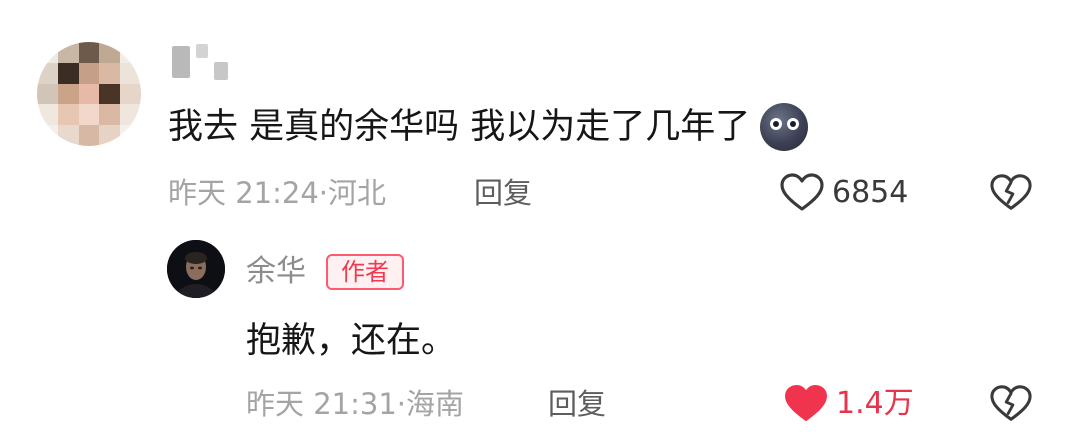 Image resolution: width=1080 pixels, height=441 pixels. What do you see at coordinates (875, 403) in the screenshot?
I see `reply-like-count: 1.4万` at bounding box center [875, 403].